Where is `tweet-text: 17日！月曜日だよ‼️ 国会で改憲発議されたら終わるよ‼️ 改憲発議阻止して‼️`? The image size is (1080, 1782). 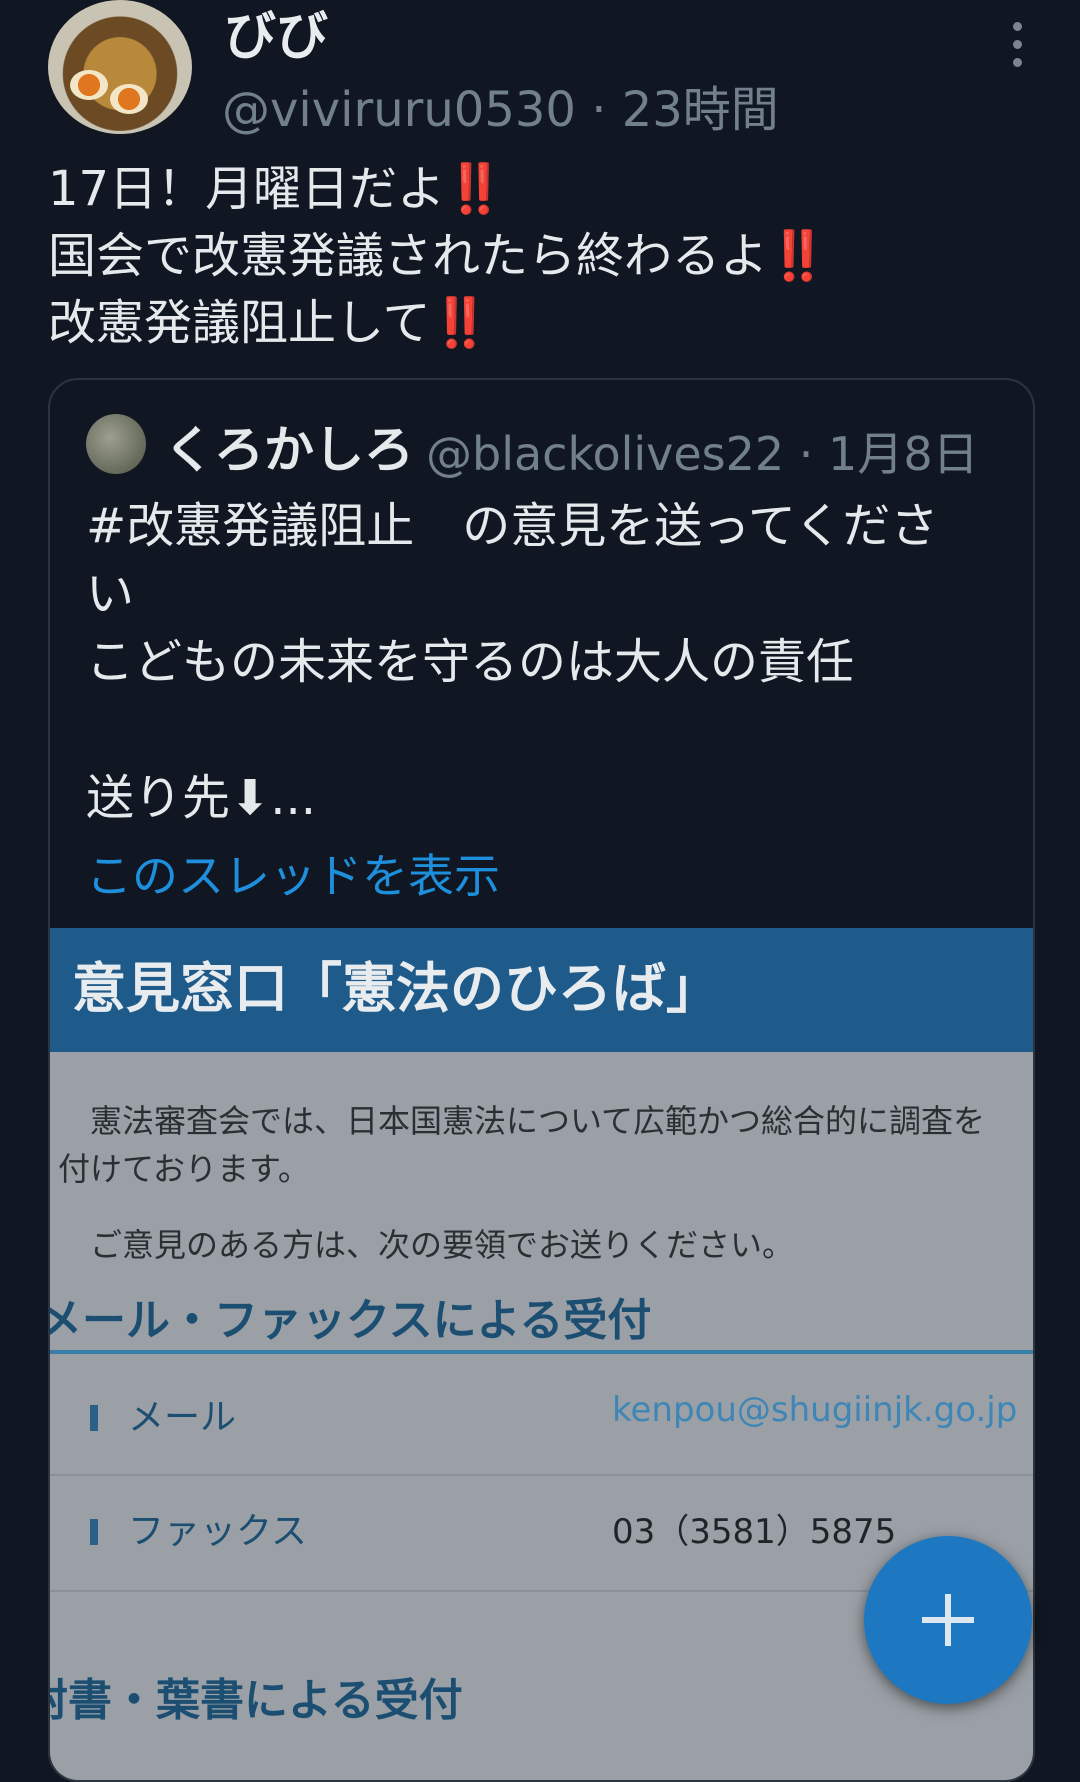 tweet-text: 17日！月曜日だよ‼️ 国会で改憲発議されたら終わるよ‼️ 改憲発議阻止して‼️ is located at coordinates (438, 256).